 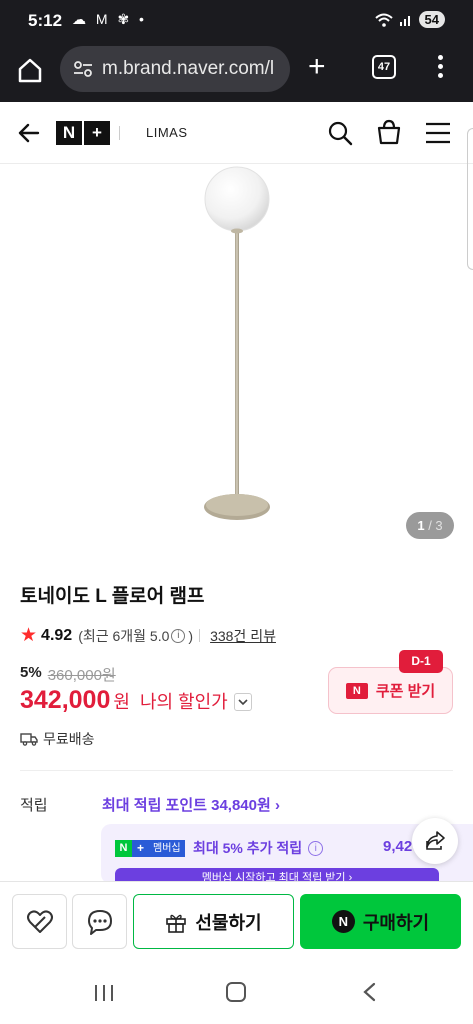 What do you see at coordinates (29, 635) in the screenshot?
I see `star-icon: ★` at bounding box center [29, 635].